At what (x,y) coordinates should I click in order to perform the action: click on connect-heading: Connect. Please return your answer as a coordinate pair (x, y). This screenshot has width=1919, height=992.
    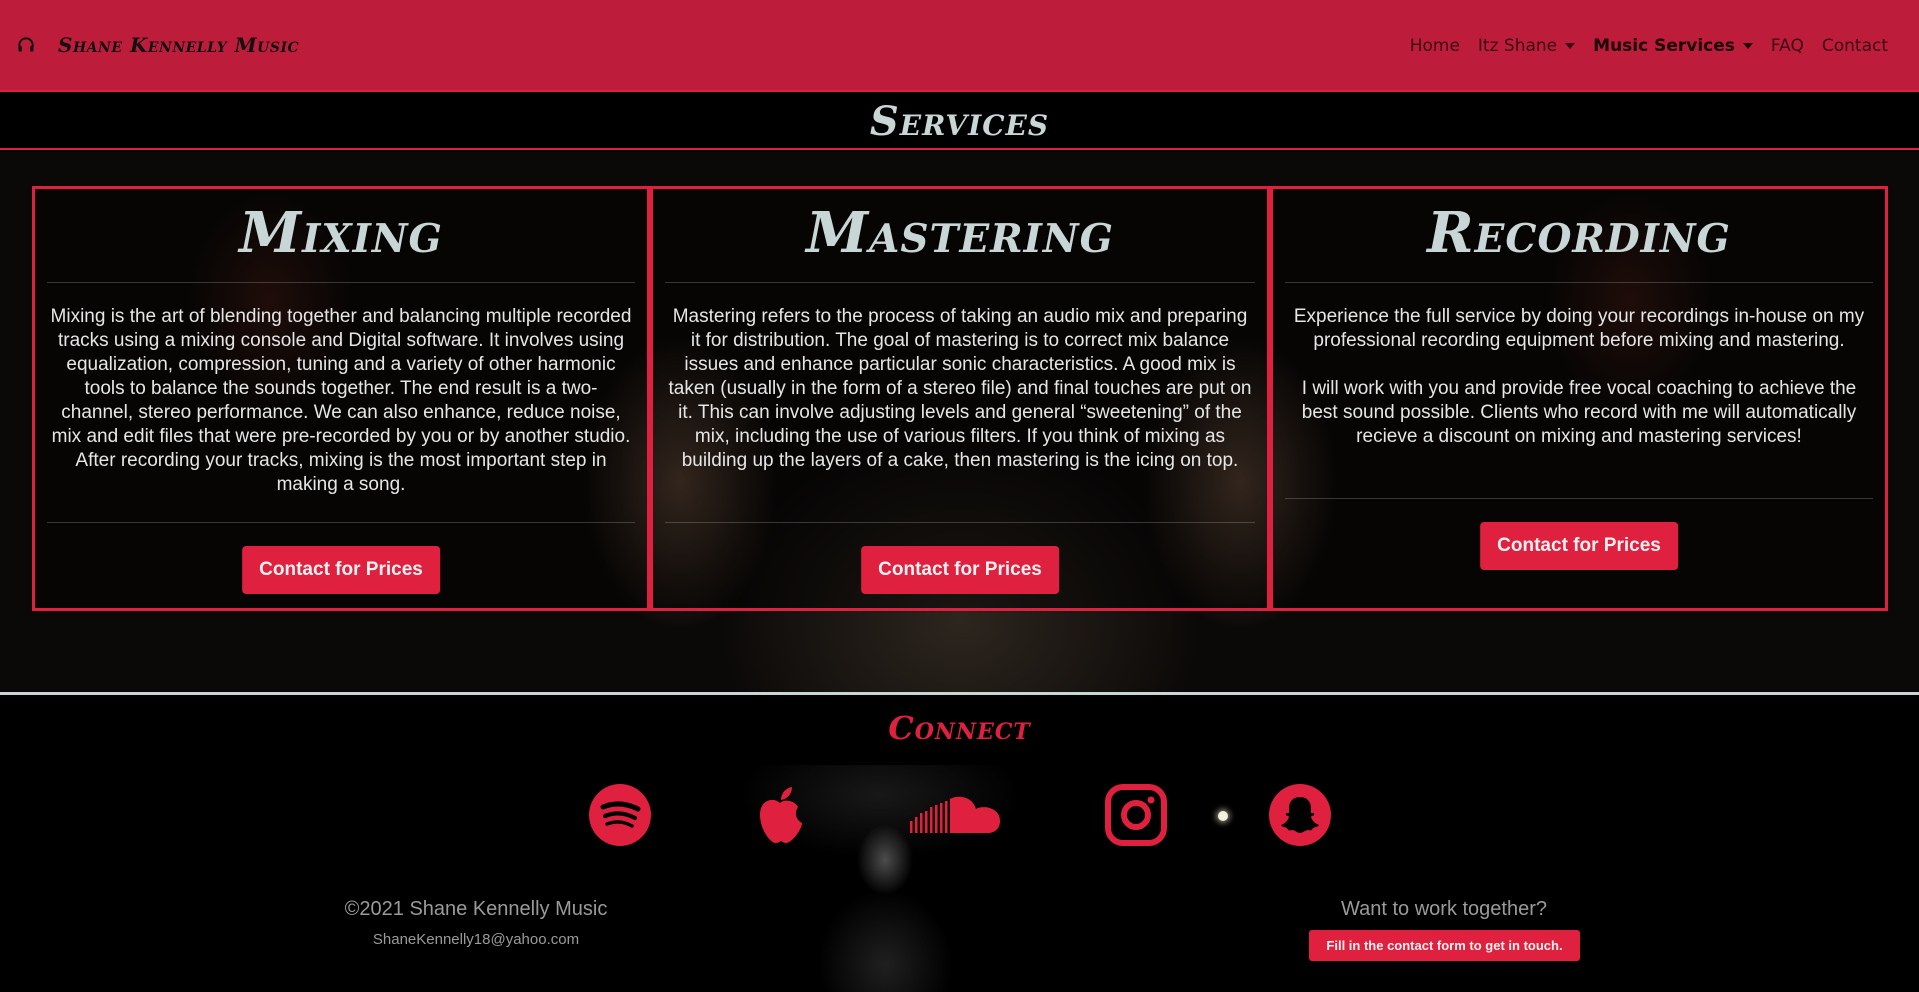
    Looking at the image, I should click on (959, 728).